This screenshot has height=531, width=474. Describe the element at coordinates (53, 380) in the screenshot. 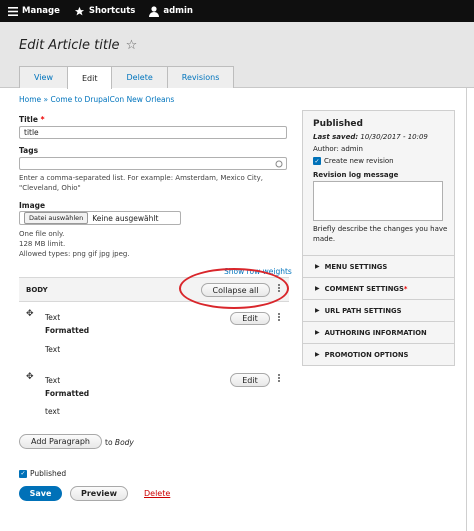

I see `paragraph-2-type: Text` at that location.